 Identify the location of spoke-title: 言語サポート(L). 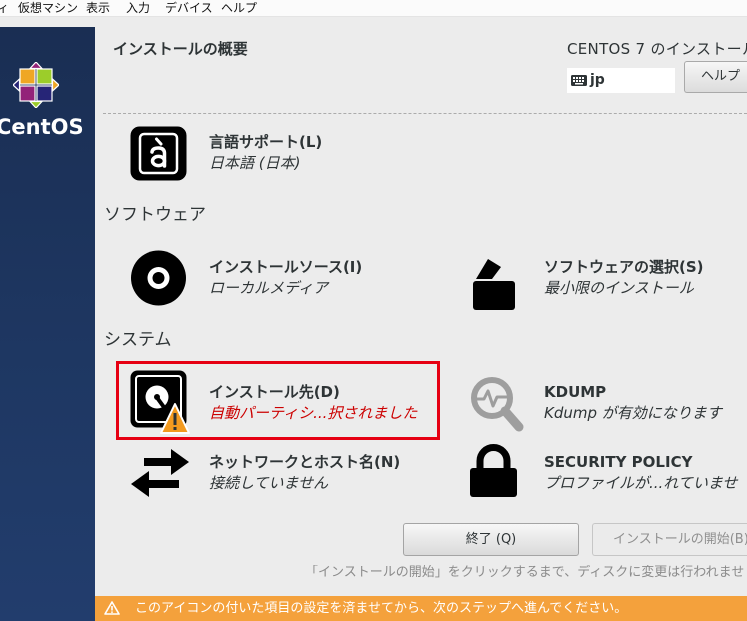
(266, 142).